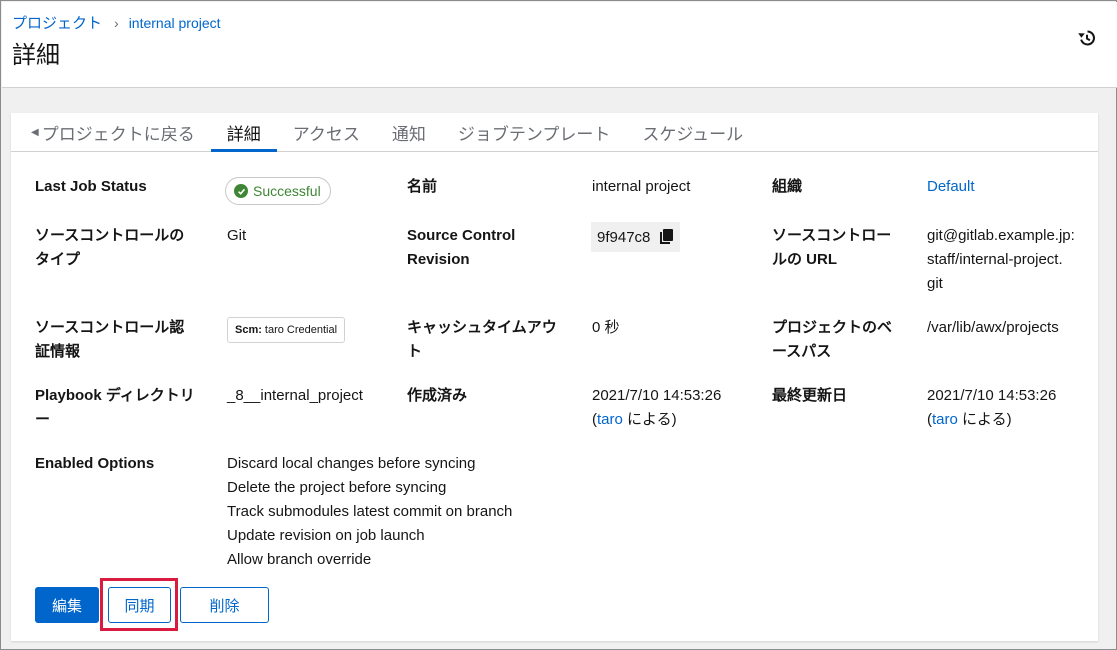 The width and height of the screenshot is (1117, 650). I want to click on label-line: ースパス, so click(802, 351).